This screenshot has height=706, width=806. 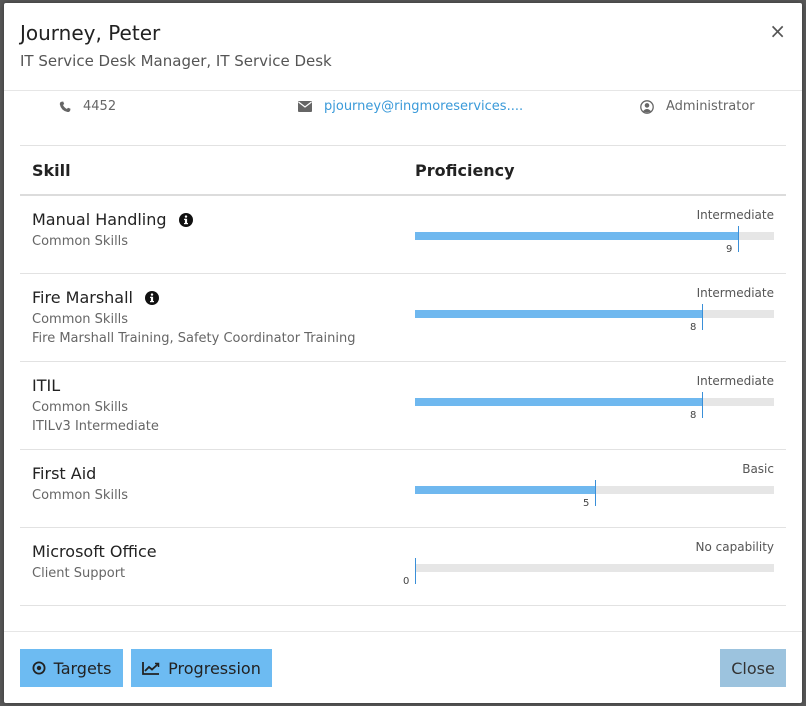 What do you see at coordinates (729, 249) in the screenshot?
I see `proficiency-score: 9` at bounding box center [729, 249].